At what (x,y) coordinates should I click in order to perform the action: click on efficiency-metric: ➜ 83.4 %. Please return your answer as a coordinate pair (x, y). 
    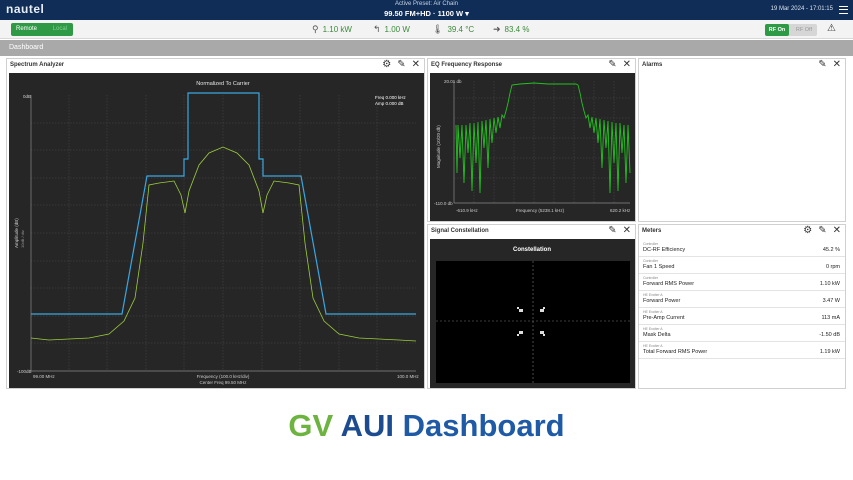
    Looking at the image, I should click on (511, 29).